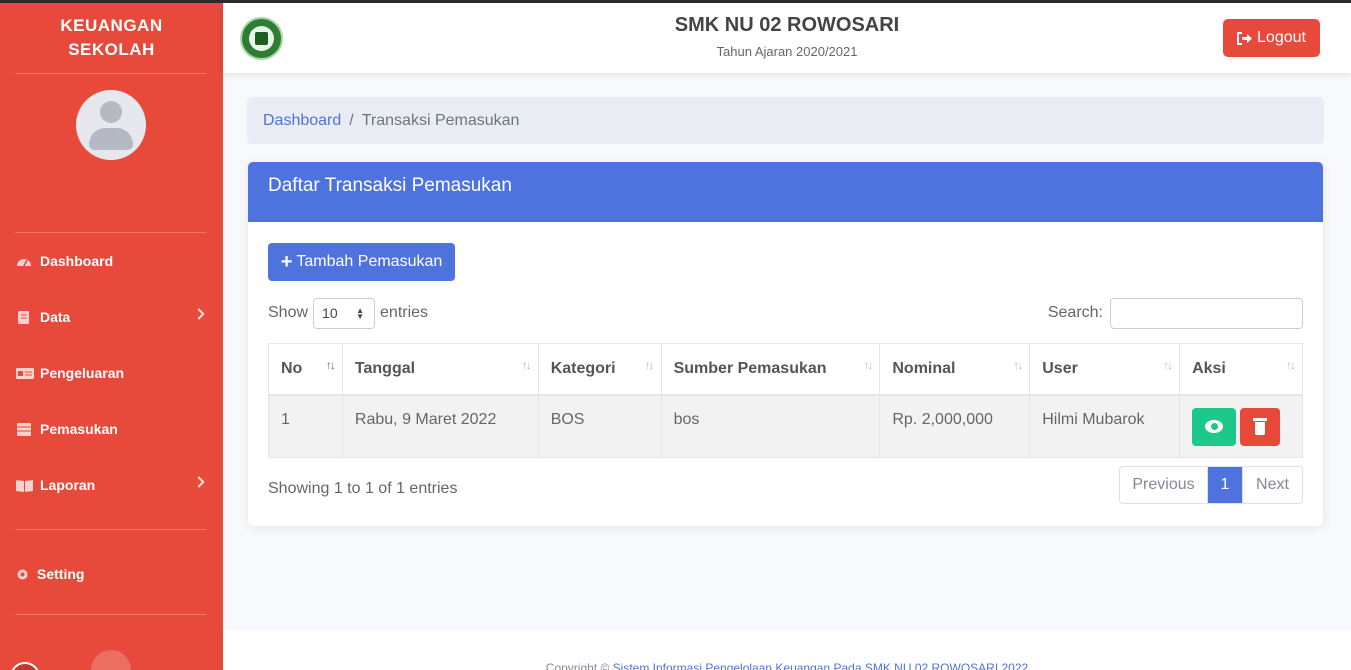 The height and width of the screenshot is (670, 1351). I want to click on entries-select-value: 10, so click(330, 313).